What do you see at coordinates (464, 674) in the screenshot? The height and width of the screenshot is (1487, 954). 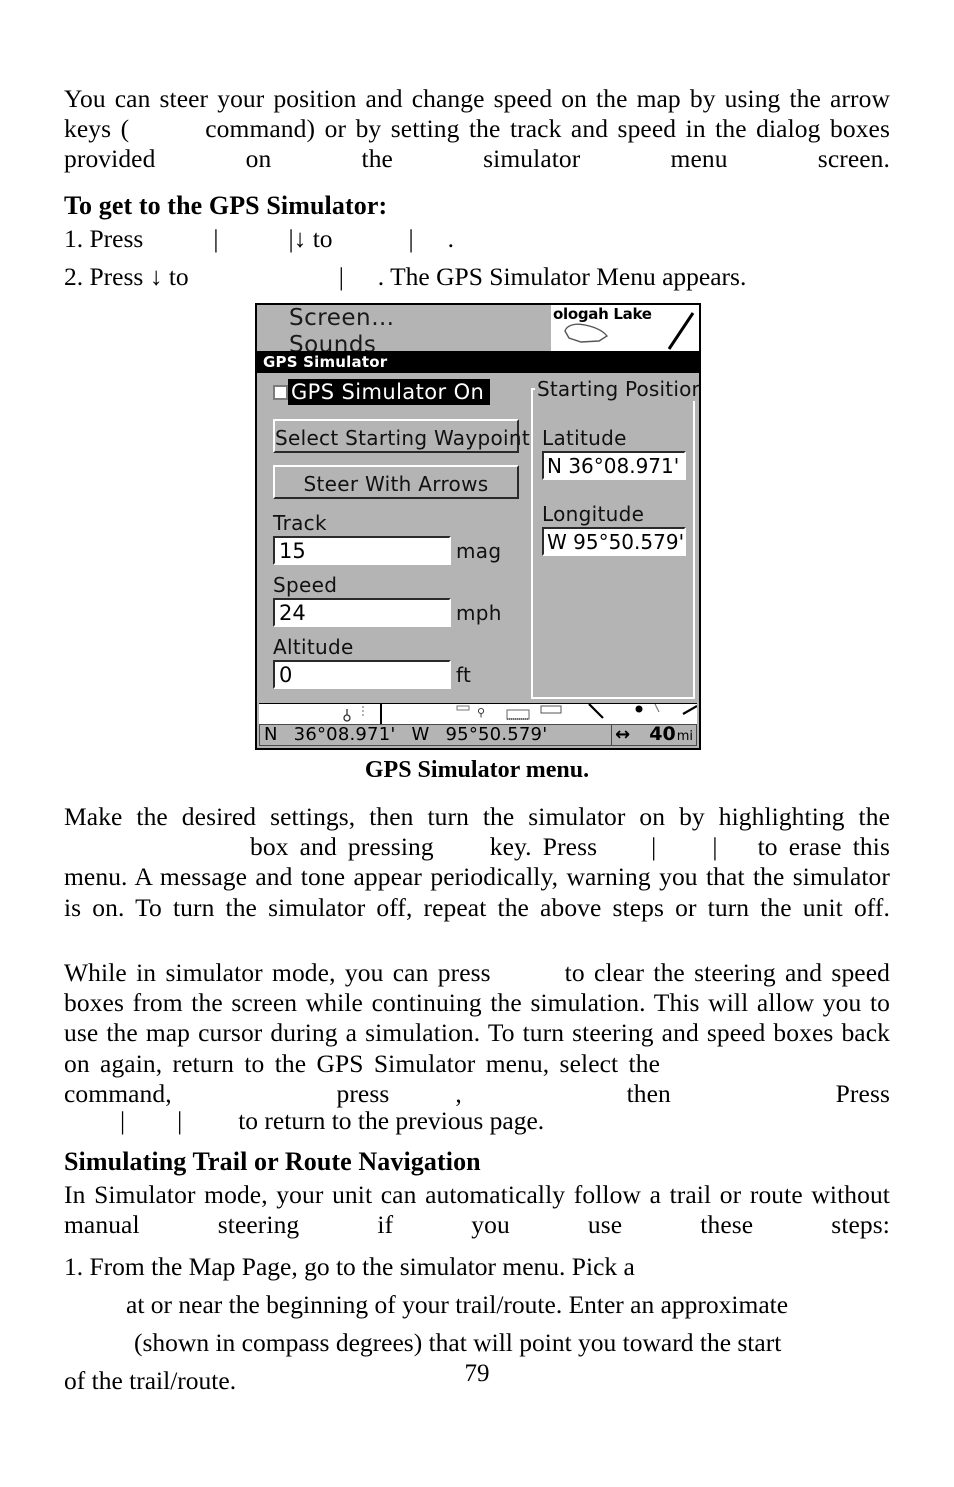 I see `altitude-unit: ft` at bounding box center [464, 674].